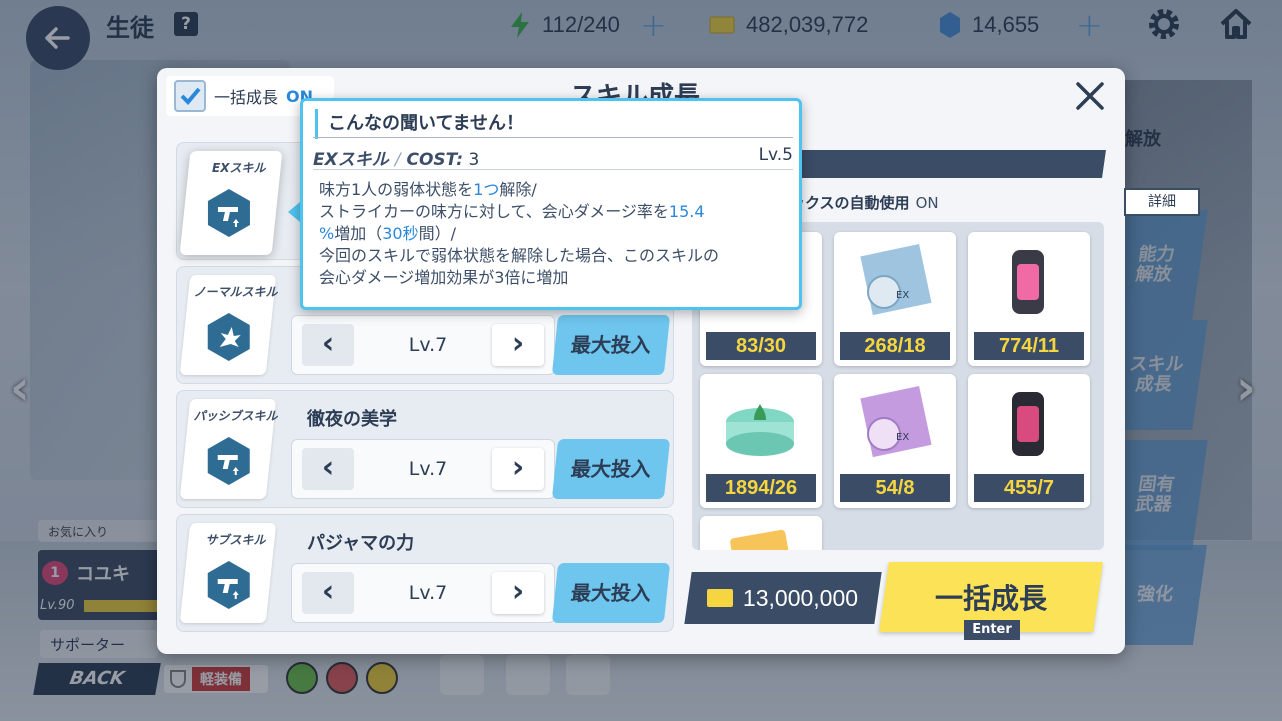 This screenshot has width=1282, height=721. I want to click on cost-value: 13,000,000, so click(801, 597).